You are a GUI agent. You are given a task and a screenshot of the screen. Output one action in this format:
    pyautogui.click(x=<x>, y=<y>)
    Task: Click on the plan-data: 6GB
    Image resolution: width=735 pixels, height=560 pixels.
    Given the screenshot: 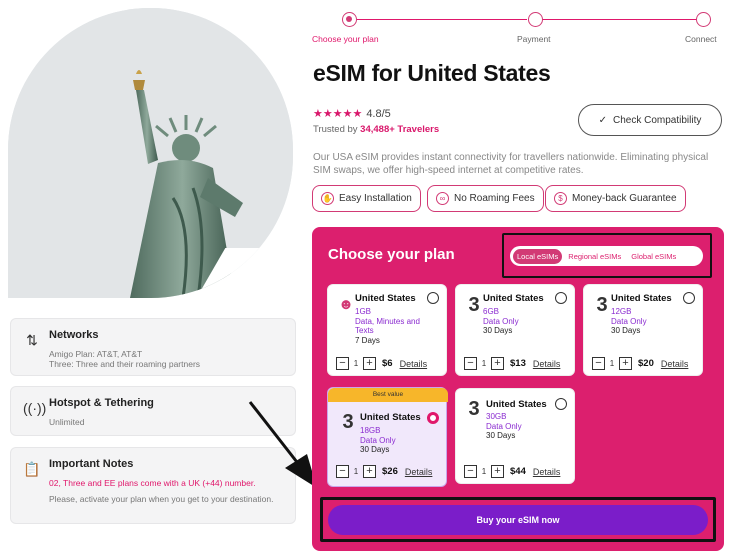 What is the action you would take?
    pyautogui.click(x=491, y=311)
    